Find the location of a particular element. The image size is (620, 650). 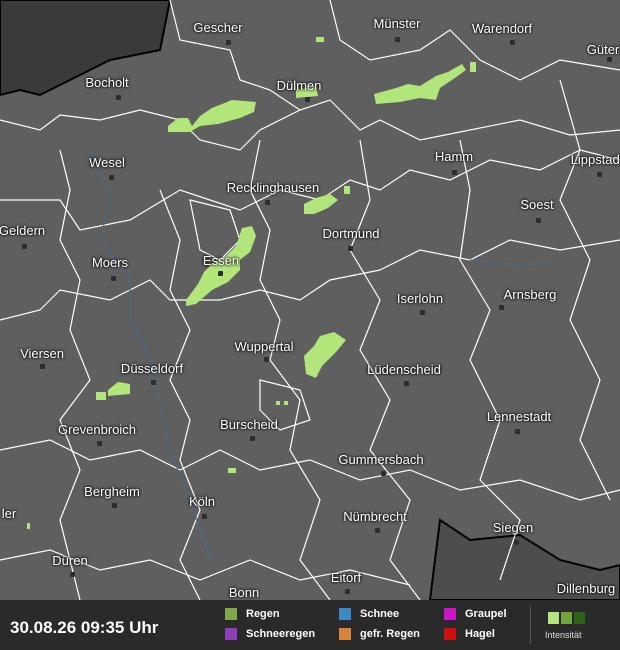

city-label-dillenburg: Dillenburg is located at coordinates (586, 588).